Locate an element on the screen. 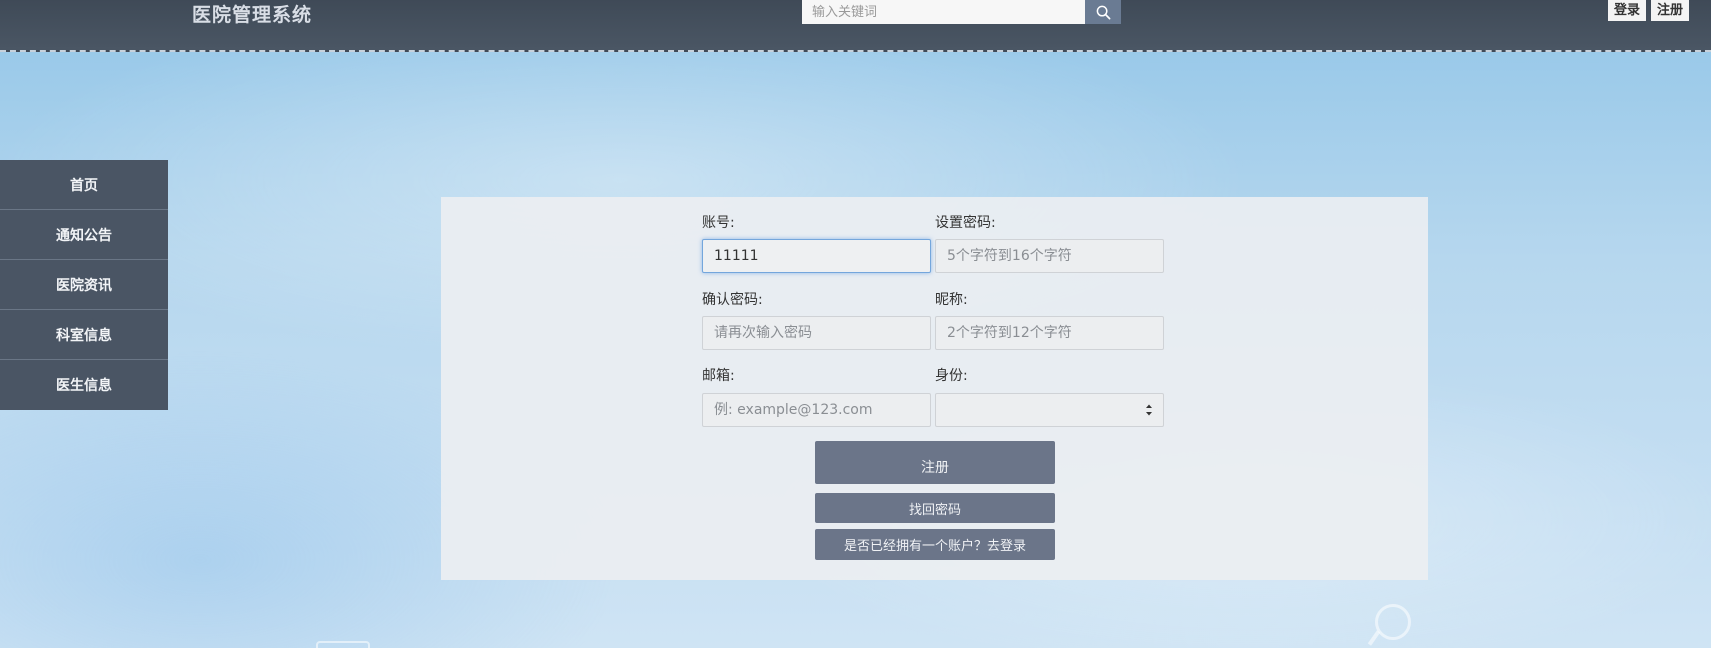 The image size is (1711, 648). search-bar is located at coordinates (961, 12).